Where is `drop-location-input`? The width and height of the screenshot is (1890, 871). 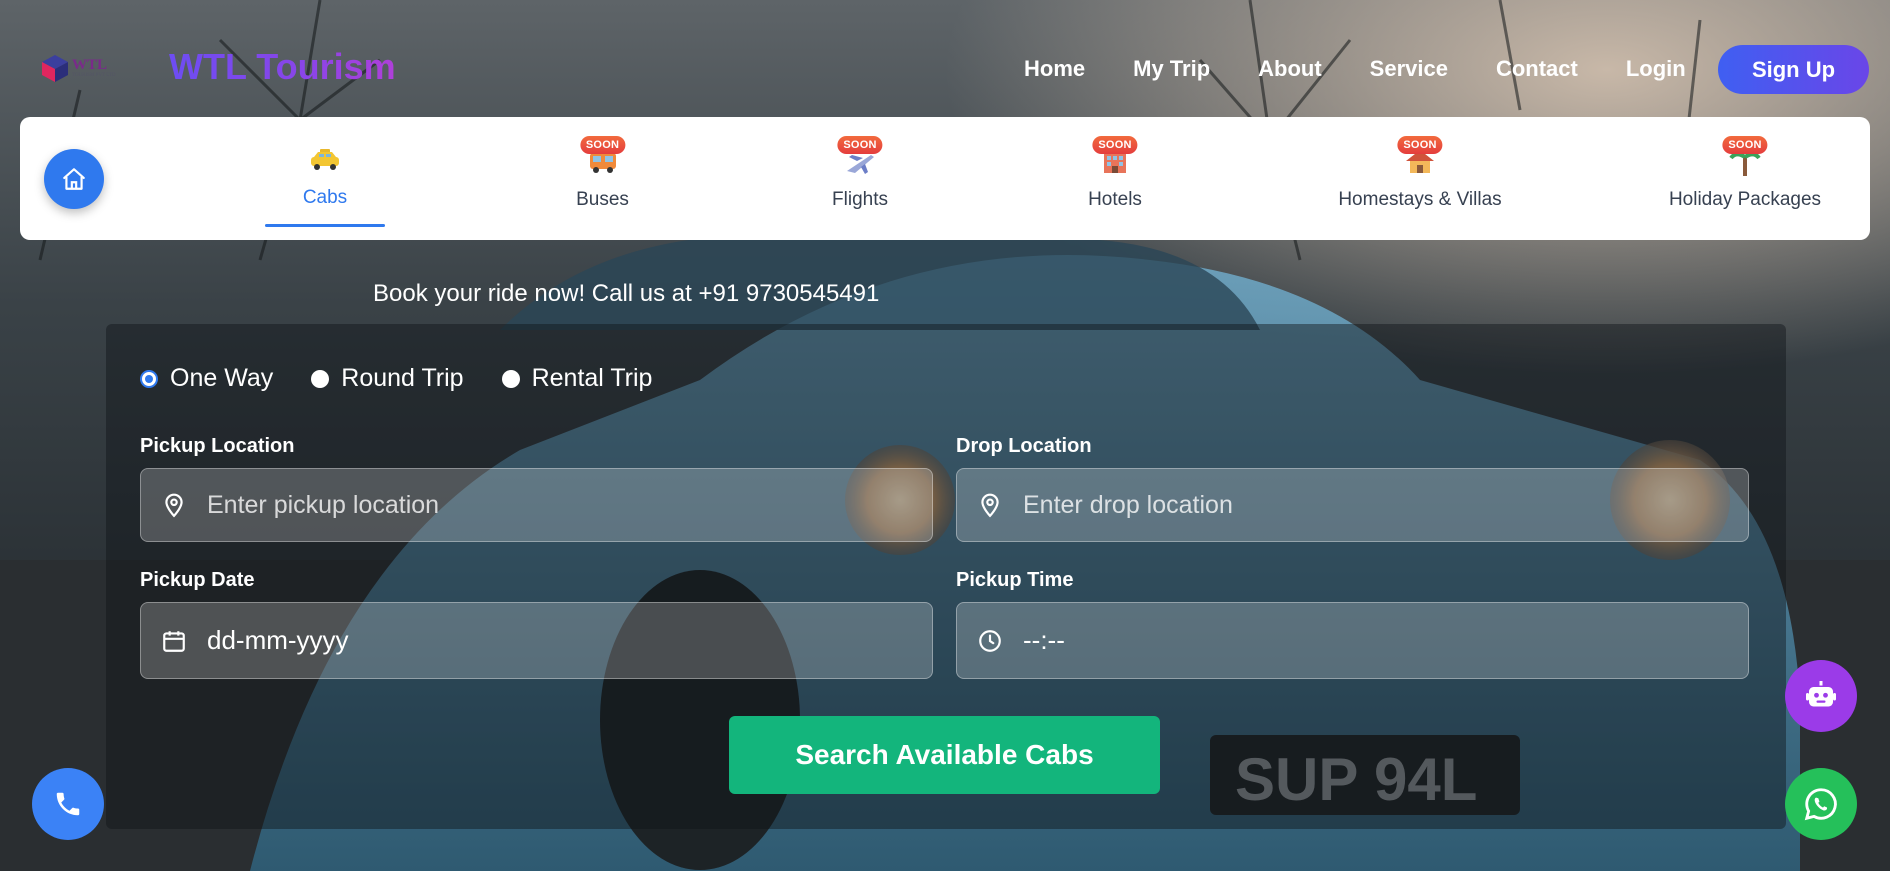
drop-location-input is located at coordinates (1363, 505).